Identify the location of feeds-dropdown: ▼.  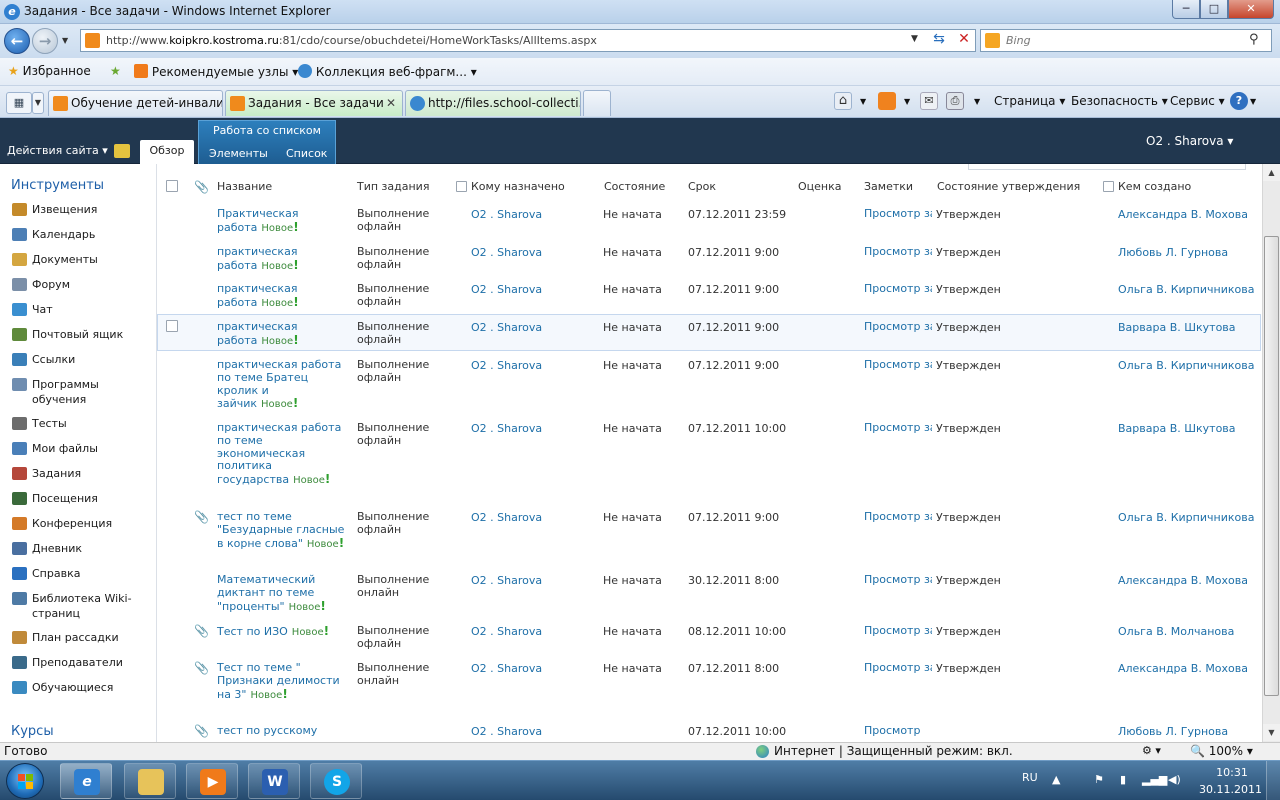
(907, 101).